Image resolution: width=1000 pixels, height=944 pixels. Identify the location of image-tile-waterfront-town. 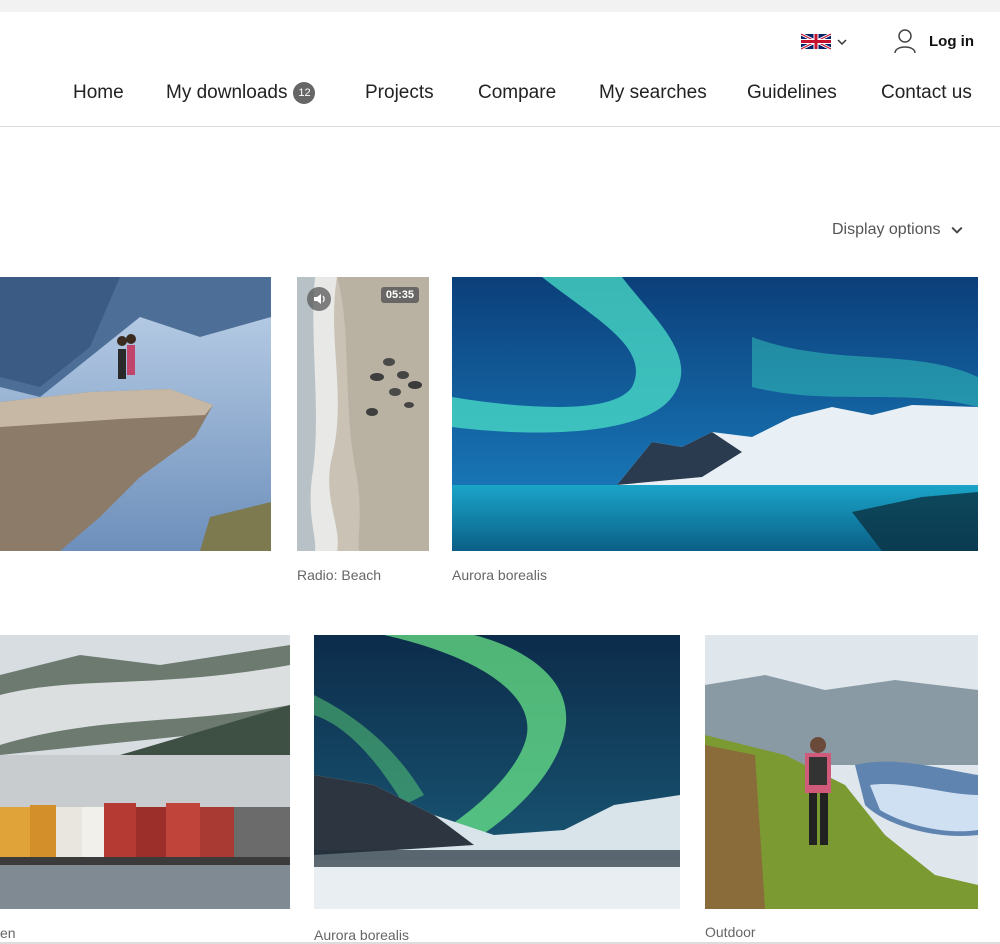
(145, 772).